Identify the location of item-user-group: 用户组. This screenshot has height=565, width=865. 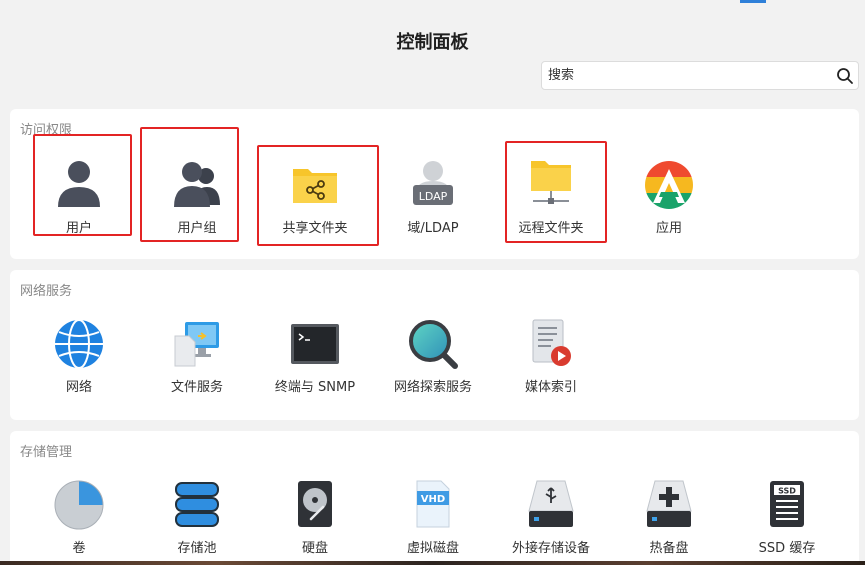
(197, 197).